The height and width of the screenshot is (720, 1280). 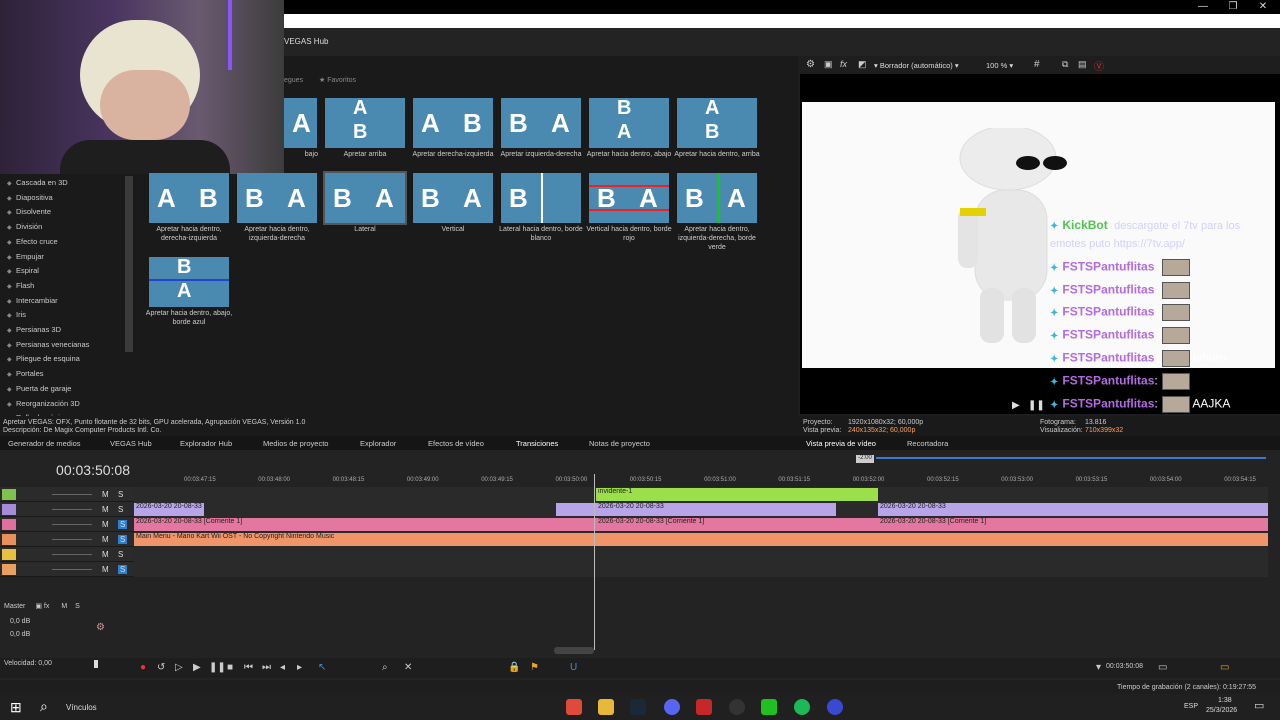 I want to click on snap-icon: U, so click(x=573, y=667).